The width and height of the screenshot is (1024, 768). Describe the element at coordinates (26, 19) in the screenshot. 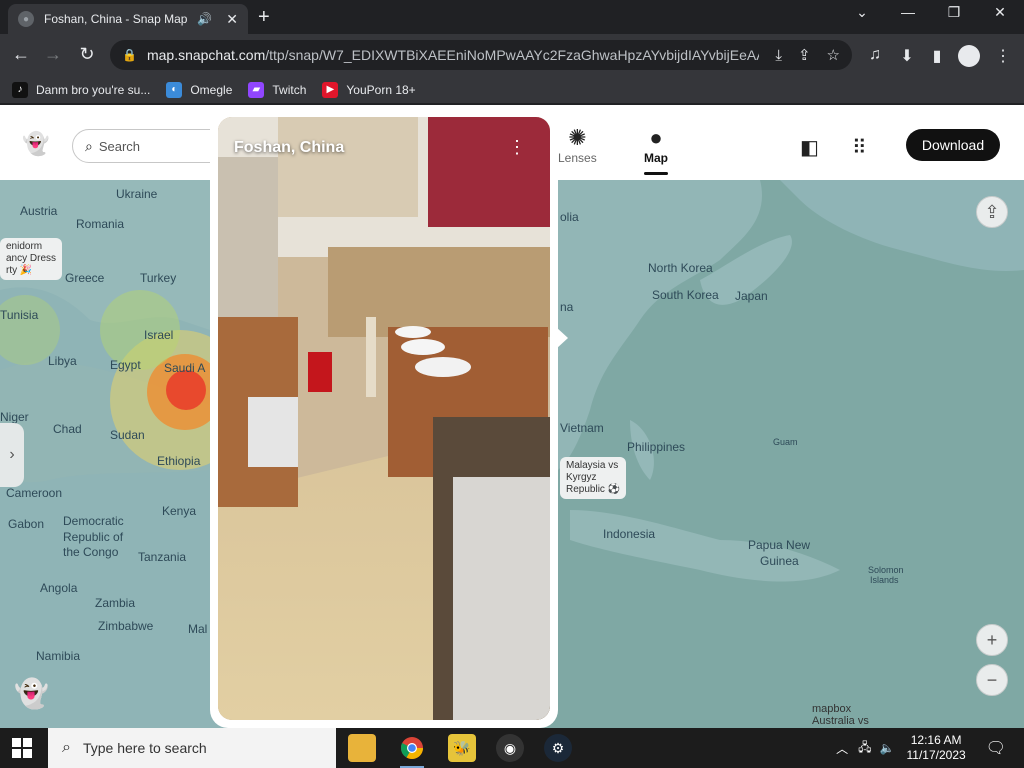

I see `snap-favicon-icon: ●` at that location.